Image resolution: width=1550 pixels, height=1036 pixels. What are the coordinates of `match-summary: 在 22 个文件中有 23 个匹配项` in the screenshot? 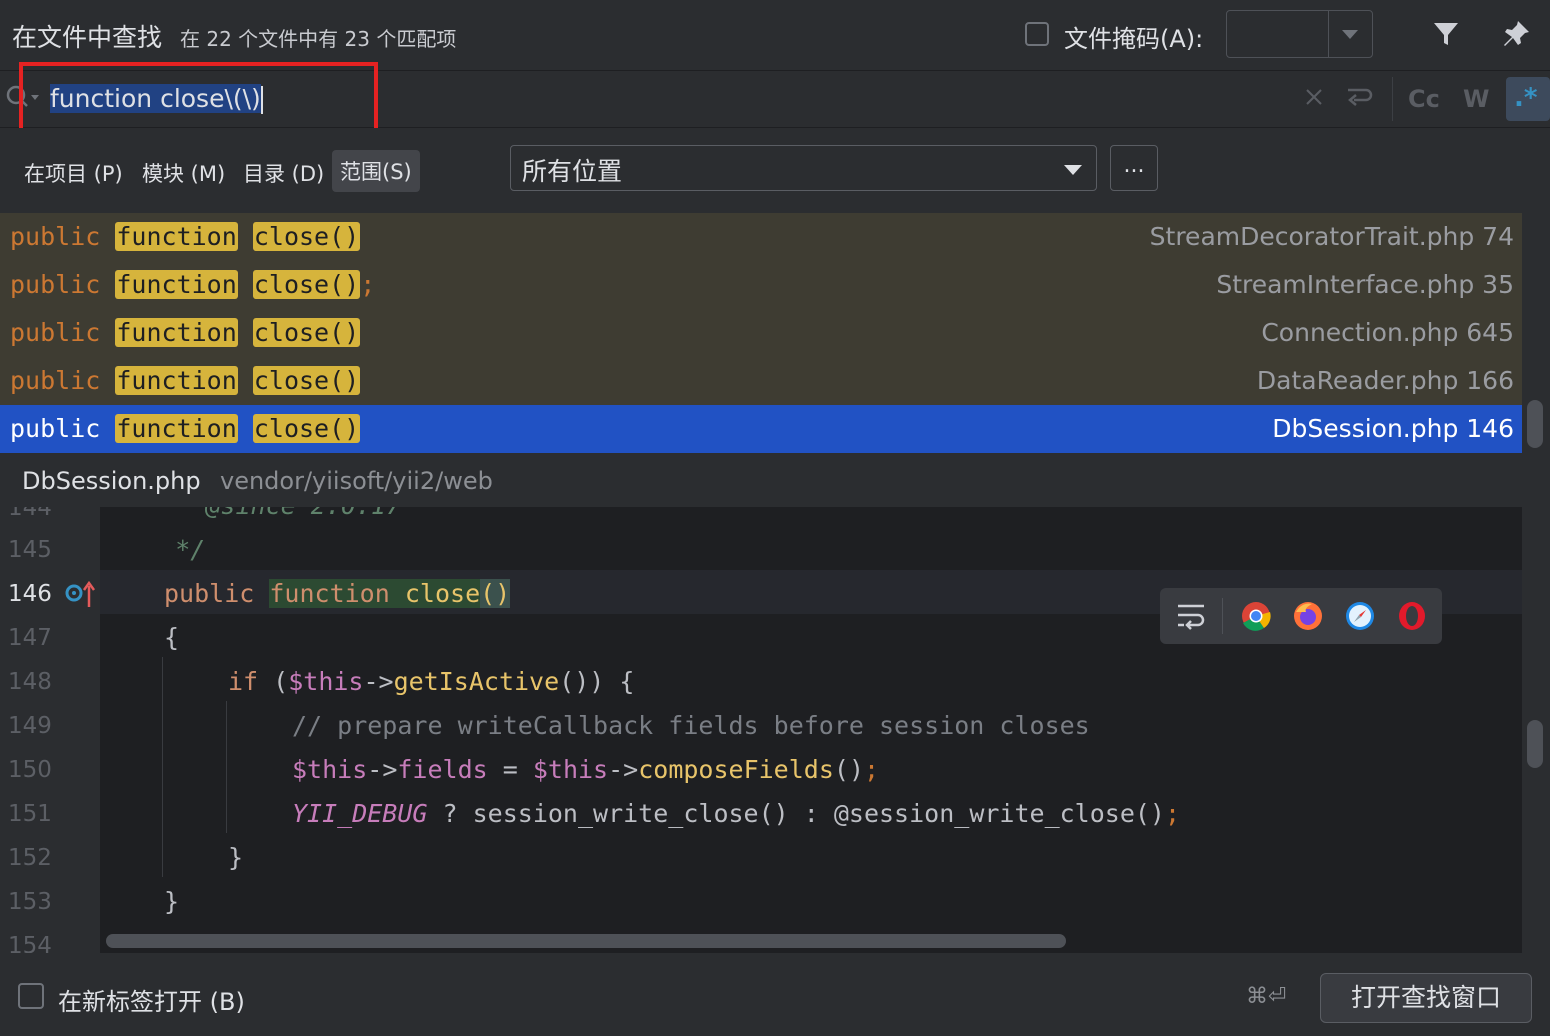 It's located at (318, 39).